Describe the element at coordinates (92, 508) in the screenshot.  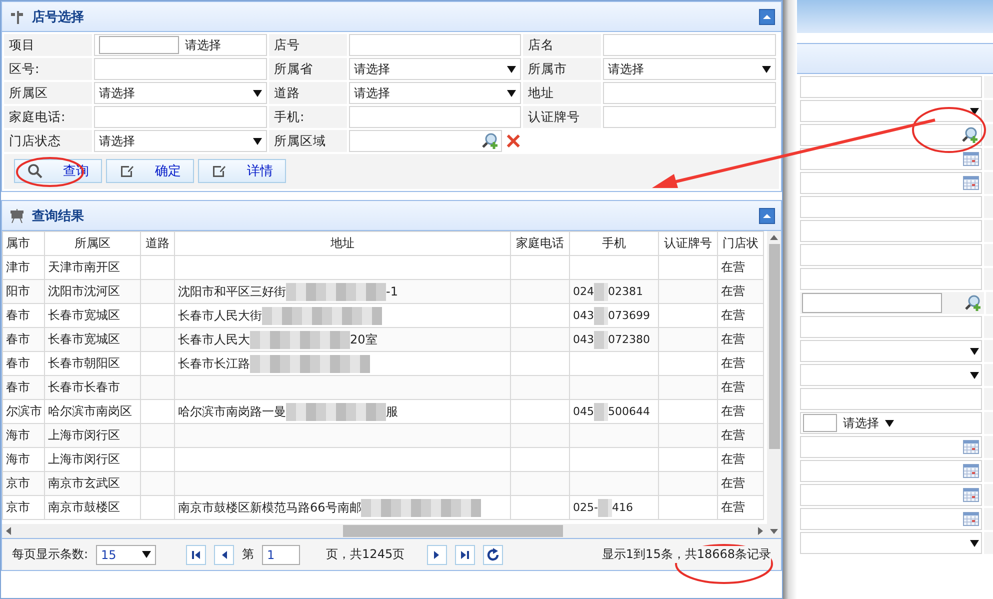
I see `table-cell: 南京市鼓楼区` at that location.